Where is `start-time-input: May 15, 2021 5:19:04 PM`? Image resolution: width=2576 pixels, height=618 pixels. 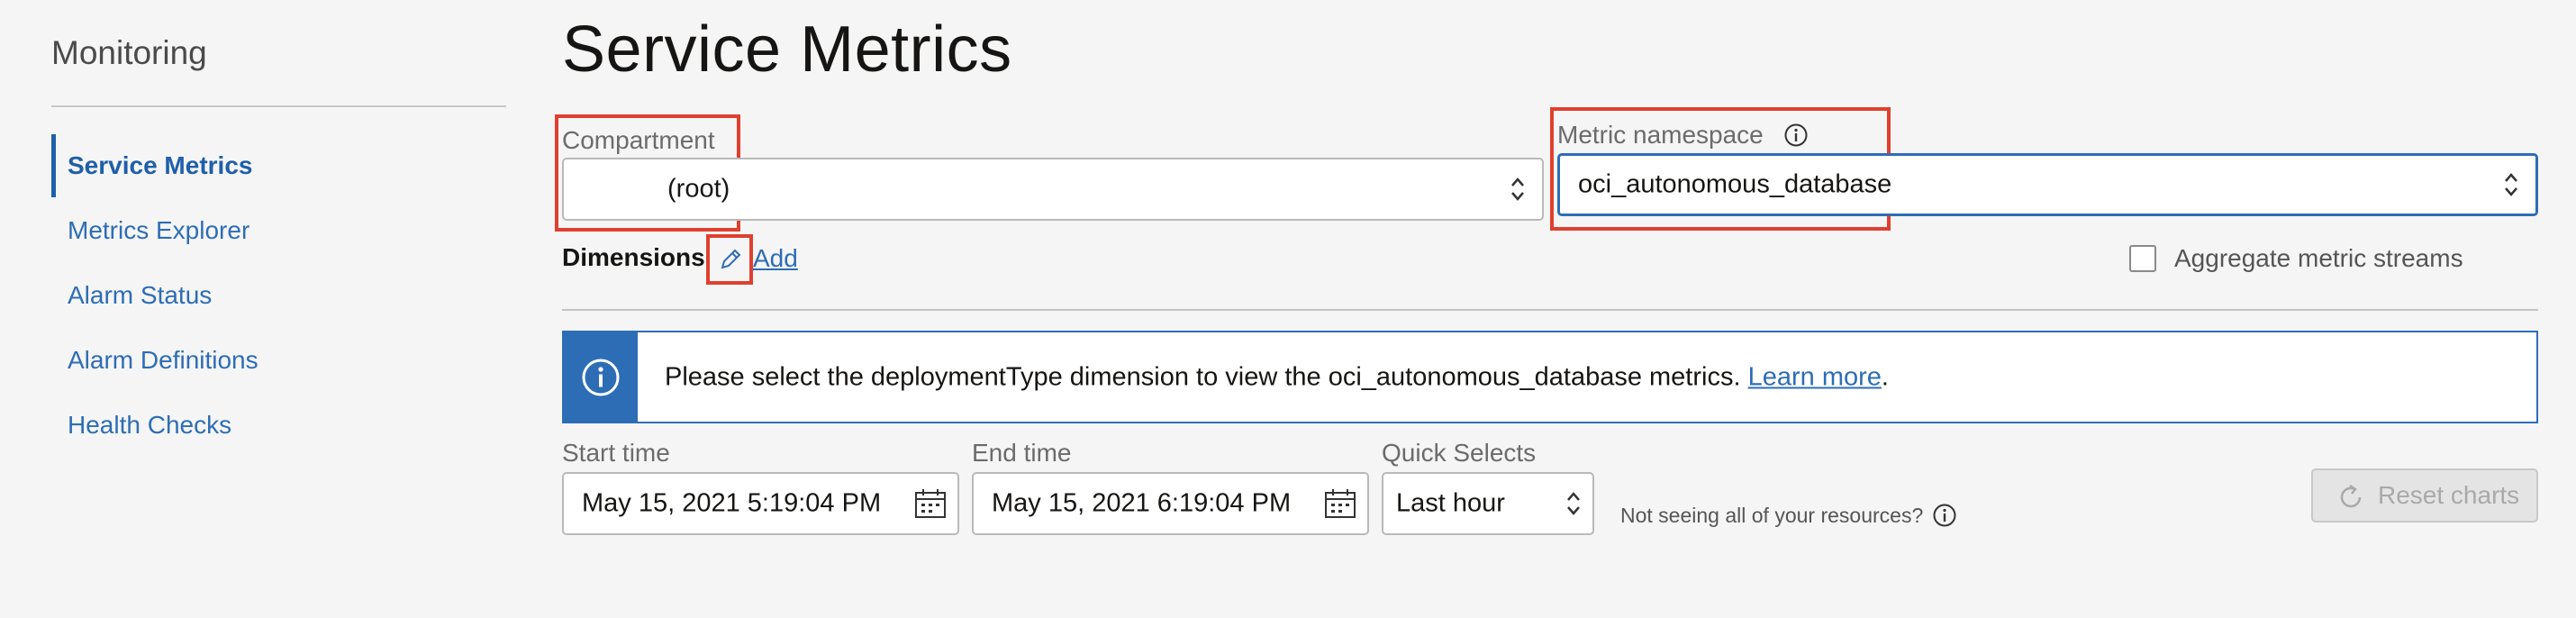 start-time-input: May 15, 2021 5:19:04 PM is located at coordinates (760, 503).